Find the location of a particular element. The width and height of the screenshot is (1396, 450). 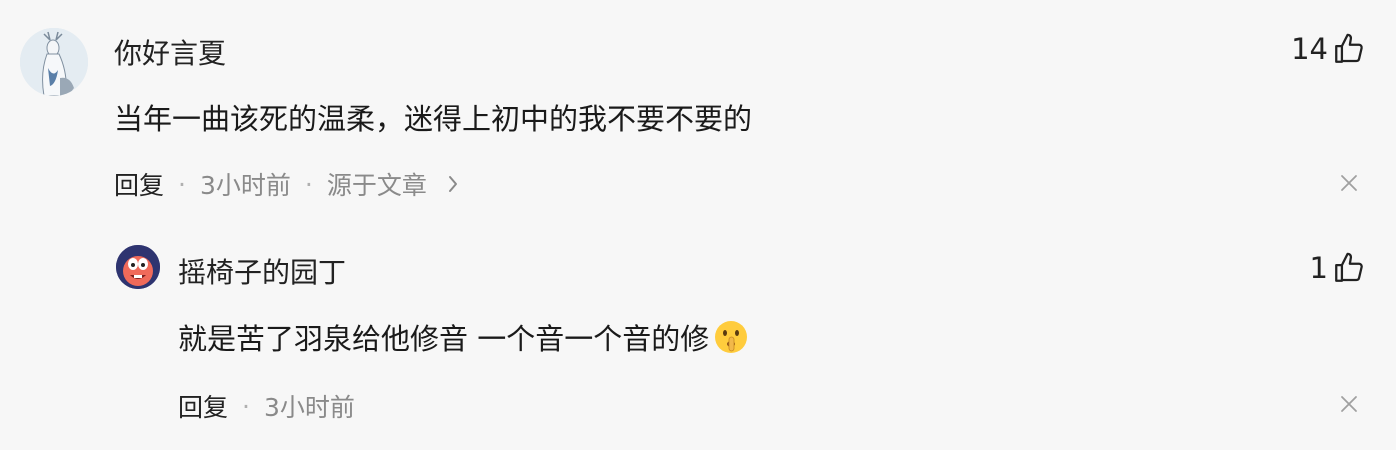

chevron-right-icon is located at coordinates (452, 184).